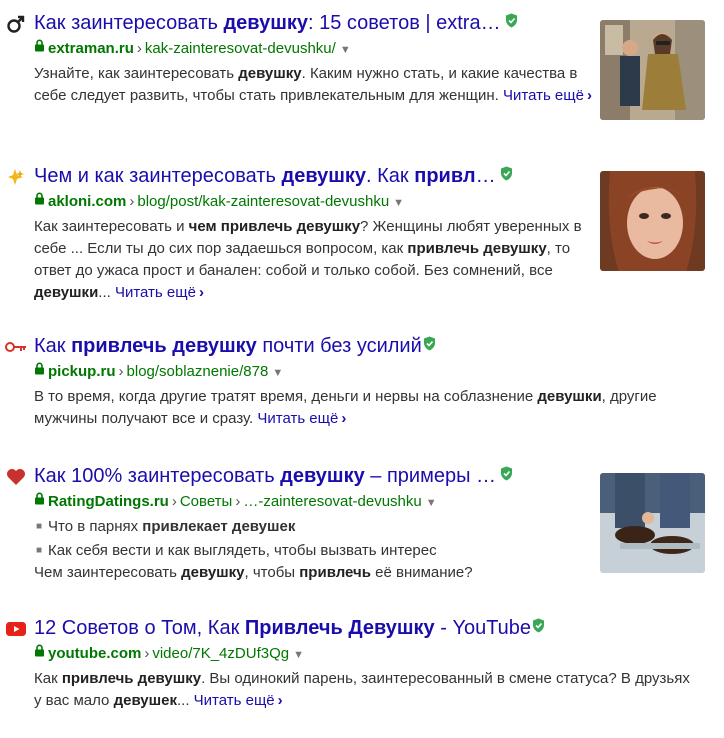 Image resolution: width=724 pixels, height=738 pixels. I want to click on result-host: RatingDatings.ru, so click(108, 501).